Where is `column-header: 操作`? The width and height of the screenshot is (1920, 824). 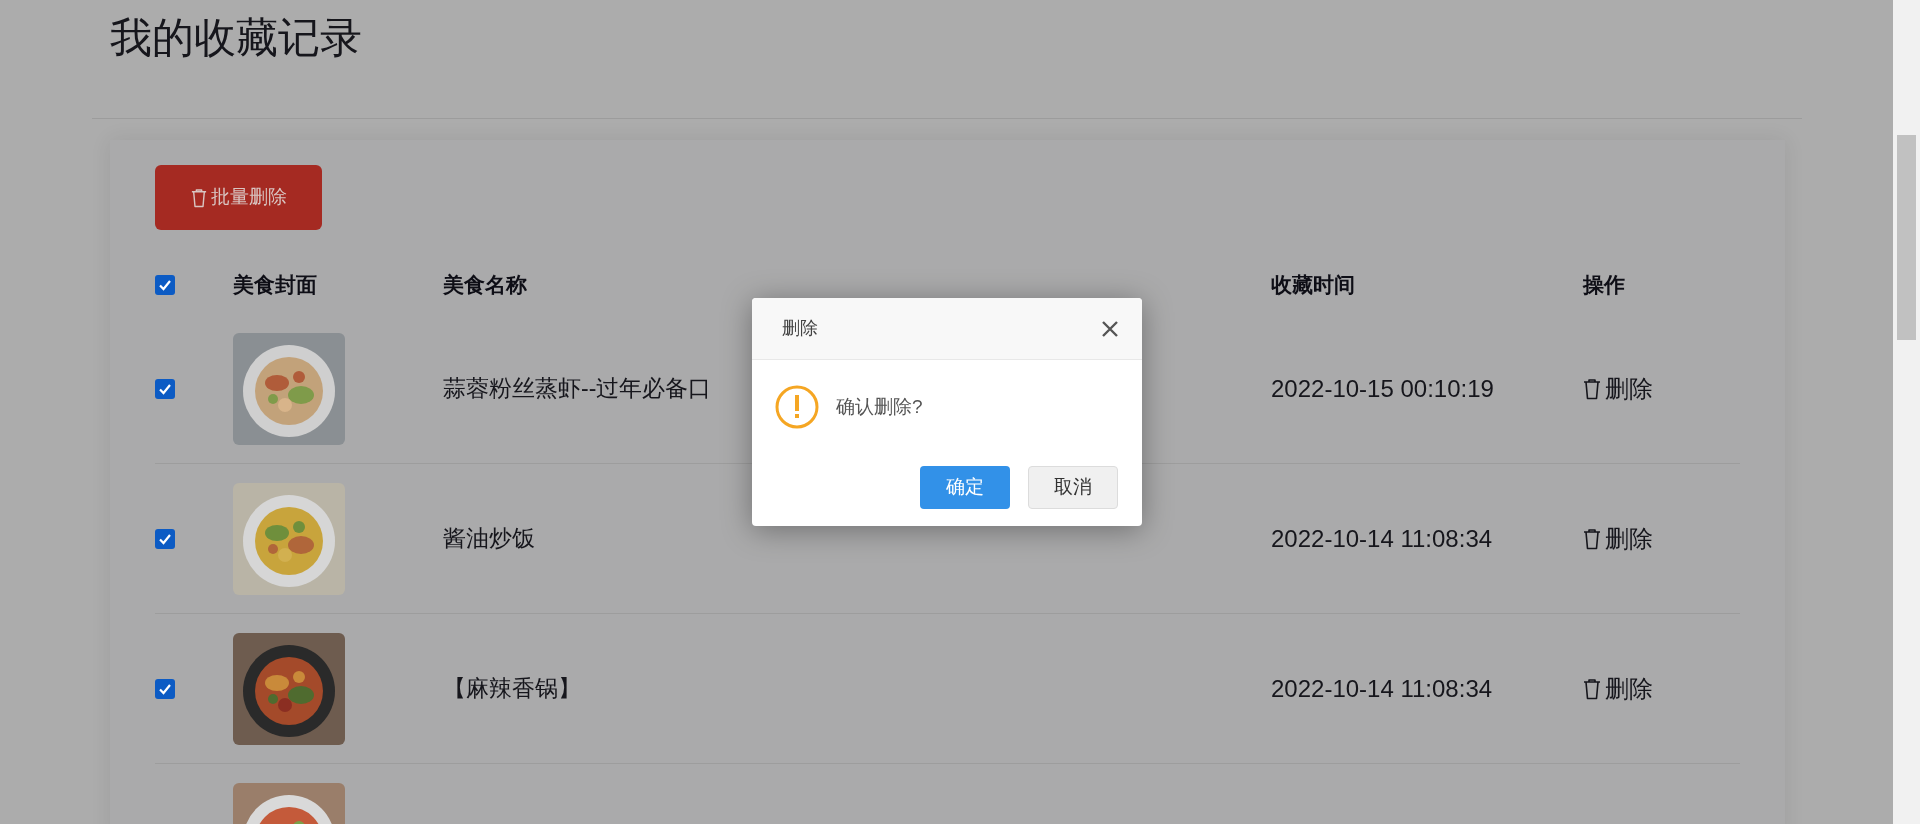
column-header: 操作 is located at coordinates (1604, 285).